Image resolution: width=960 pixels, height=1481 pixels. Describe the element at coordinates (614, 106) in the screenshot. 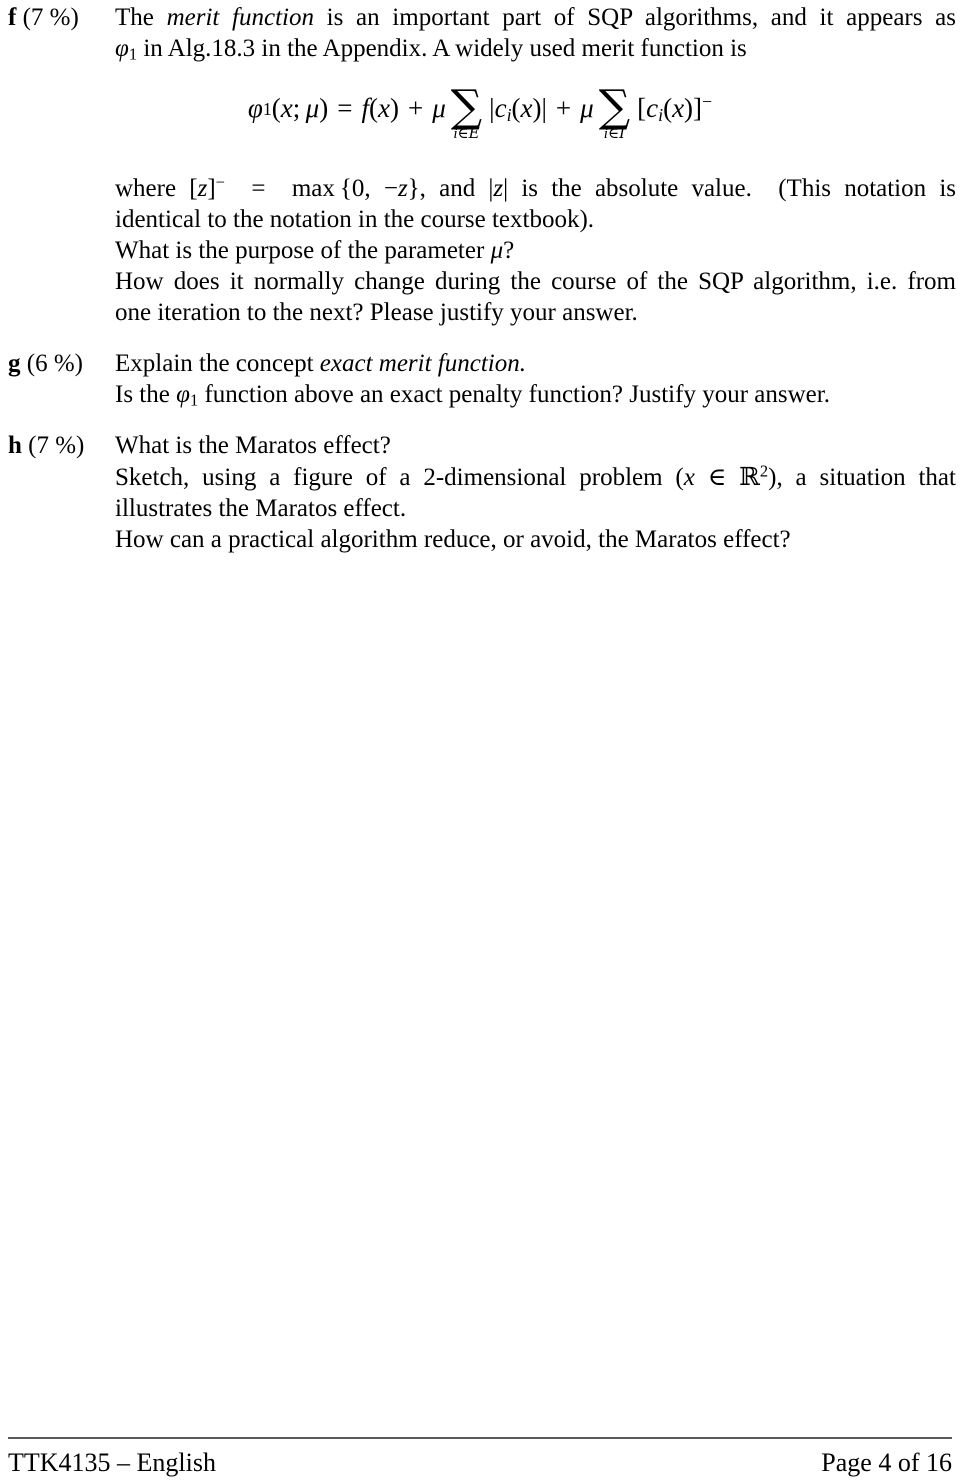

I see `sigma-icon-2: ∑` at that location.